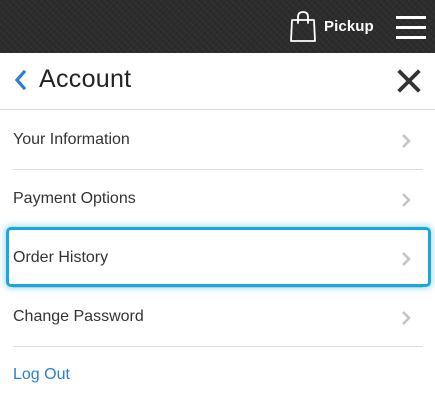  What do you see at coordinates (41, 375) in the screenshot?
I see `logout-link: Log Out` at bounding box center [41, 375].